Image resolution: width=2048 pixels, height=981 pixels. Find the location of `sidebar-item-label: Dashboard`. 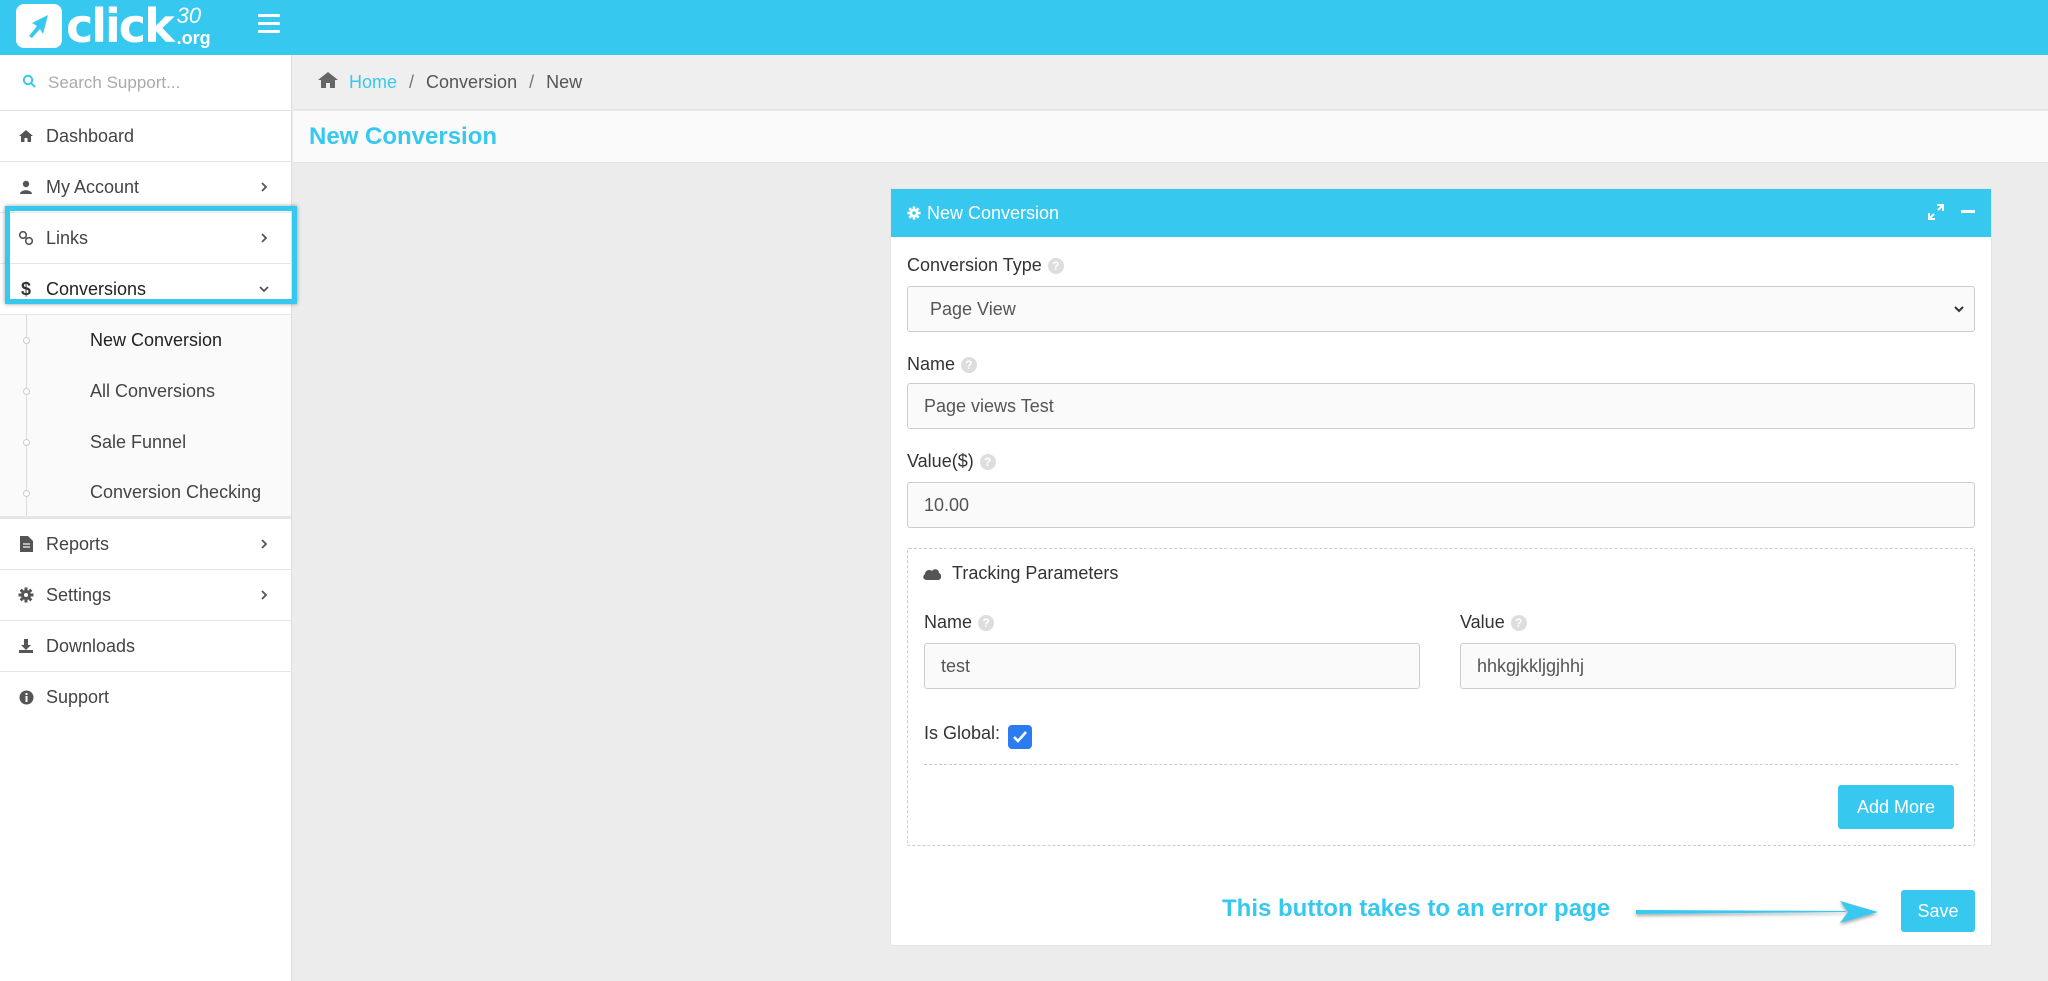

sidebar-item-label: Dashboard is located at coordinates (90, 135).